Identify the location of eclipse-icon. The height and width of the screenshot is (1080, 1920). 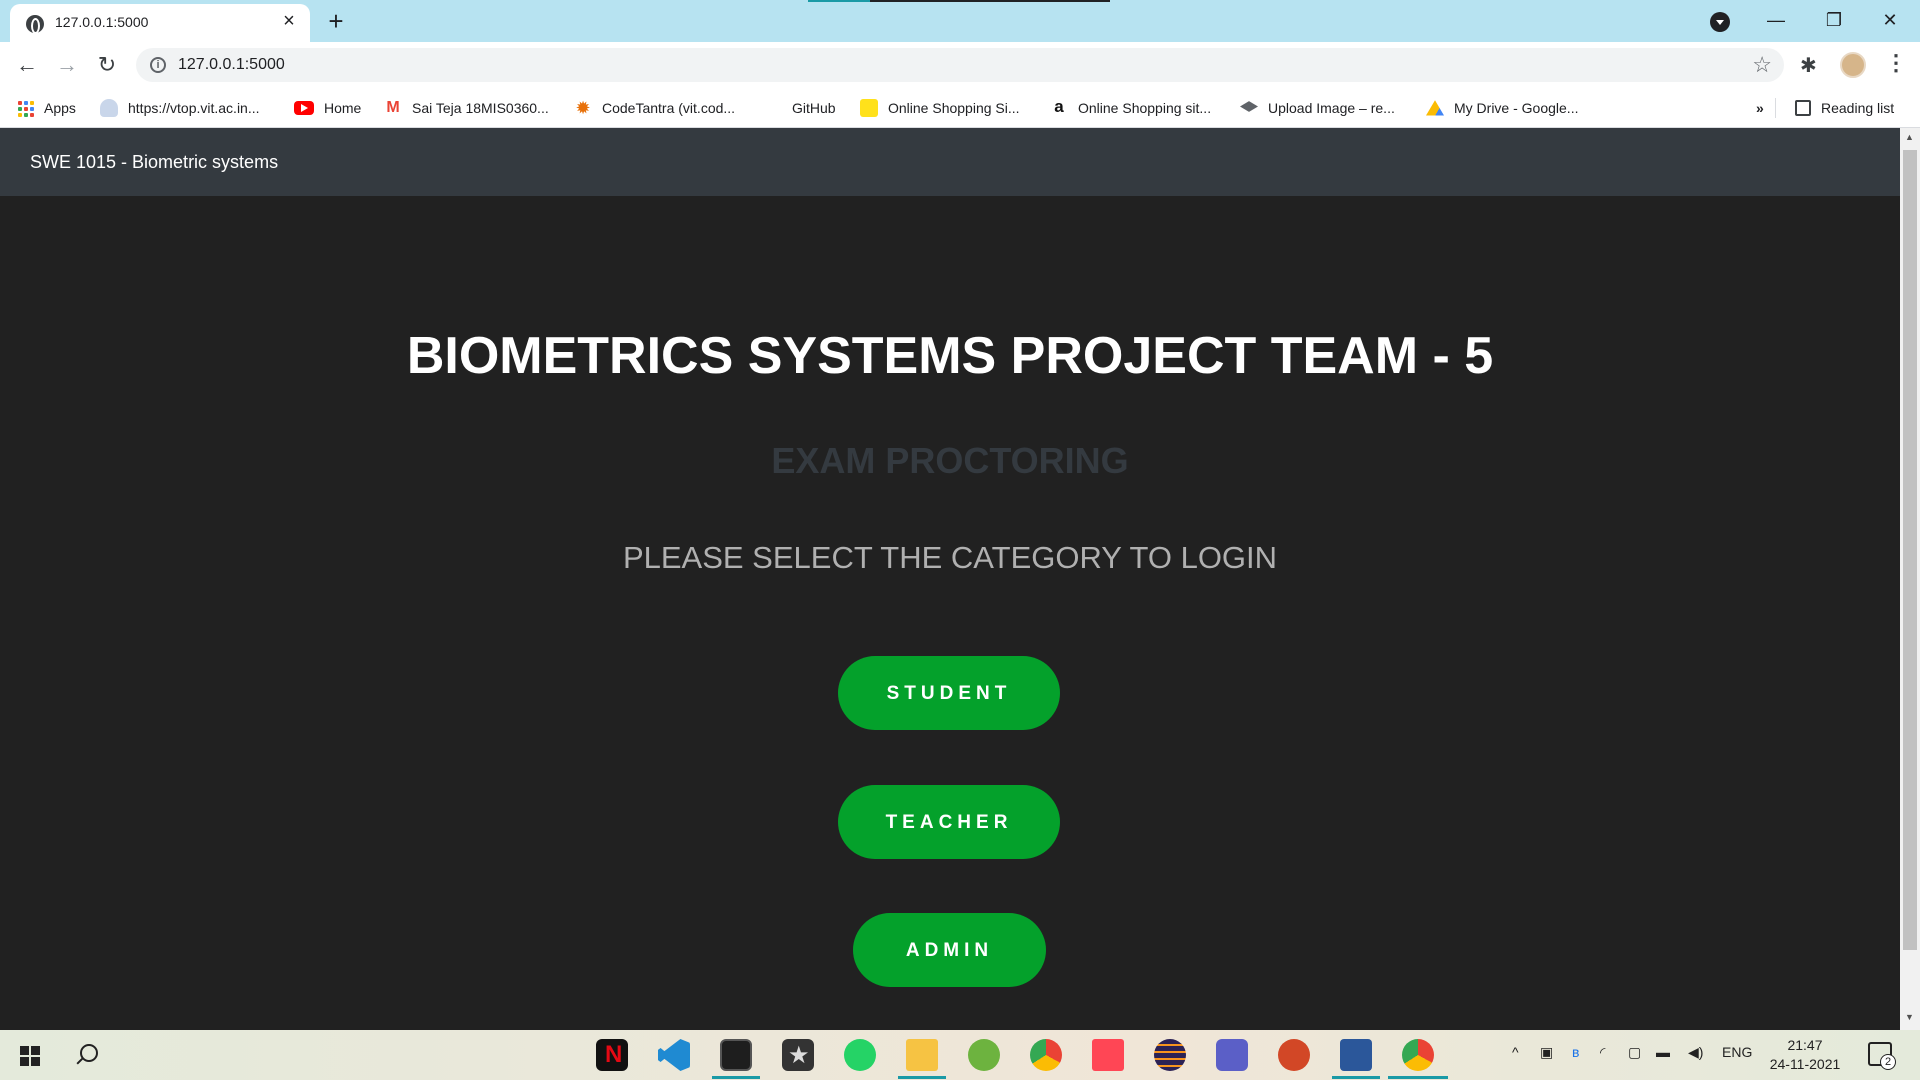
(1170, 1055).